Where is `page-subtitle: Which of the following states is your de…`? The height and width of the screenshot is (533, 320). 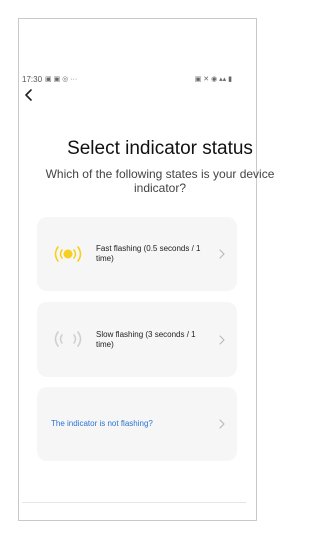 page-subtitle: Which of the following states is your de… is located at coordinates (160, 181).